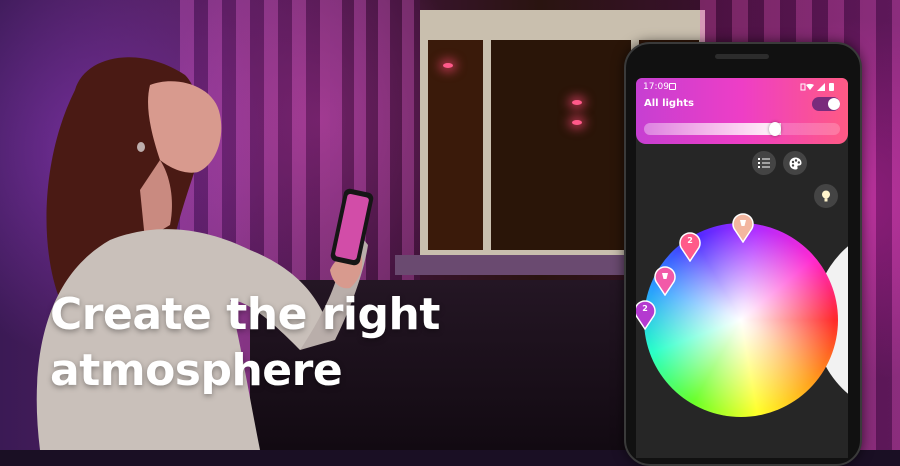 The image size is (900, 466). What do you see at coordinates (196, 370) in the screenshot?
I see `headline-line-2: atmosphere` at bounding box center [196, 370].